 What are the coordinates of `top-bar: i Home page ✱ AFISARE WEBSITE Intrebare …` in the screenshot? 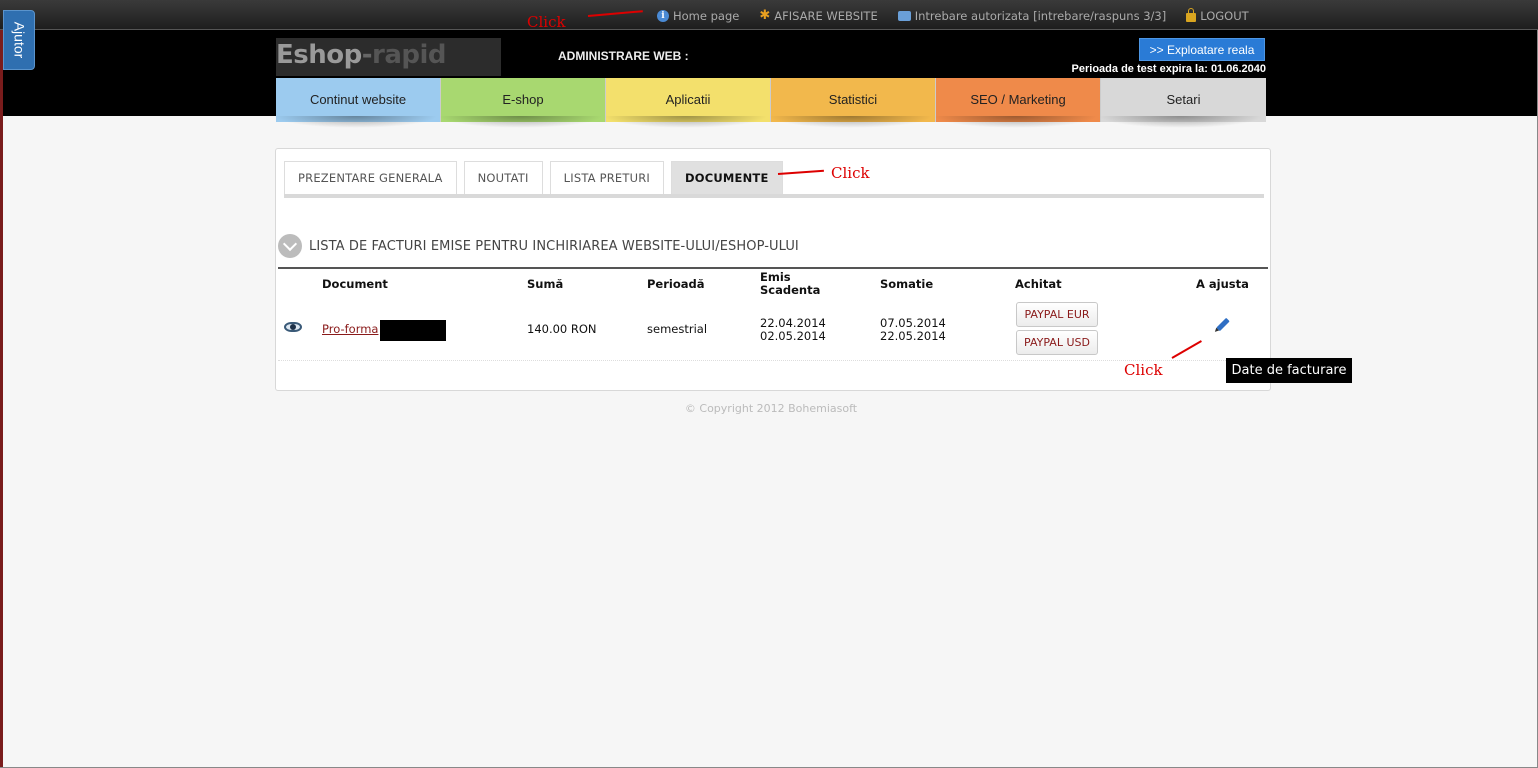 It's located at (769, 15).